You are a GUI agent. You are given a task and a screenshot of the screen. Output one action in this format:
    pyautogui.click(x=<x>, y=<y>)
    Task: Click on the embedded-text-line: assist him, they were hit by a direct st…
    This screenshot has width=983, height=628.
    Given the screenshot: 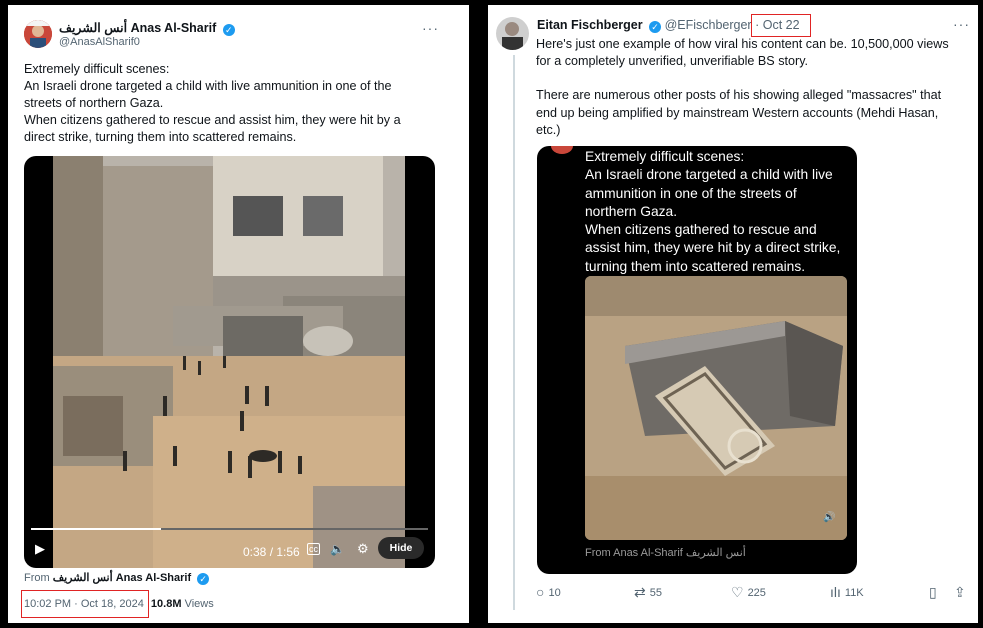 What is the action you would take?
    pyautogui.click(x=713, y=248)
    